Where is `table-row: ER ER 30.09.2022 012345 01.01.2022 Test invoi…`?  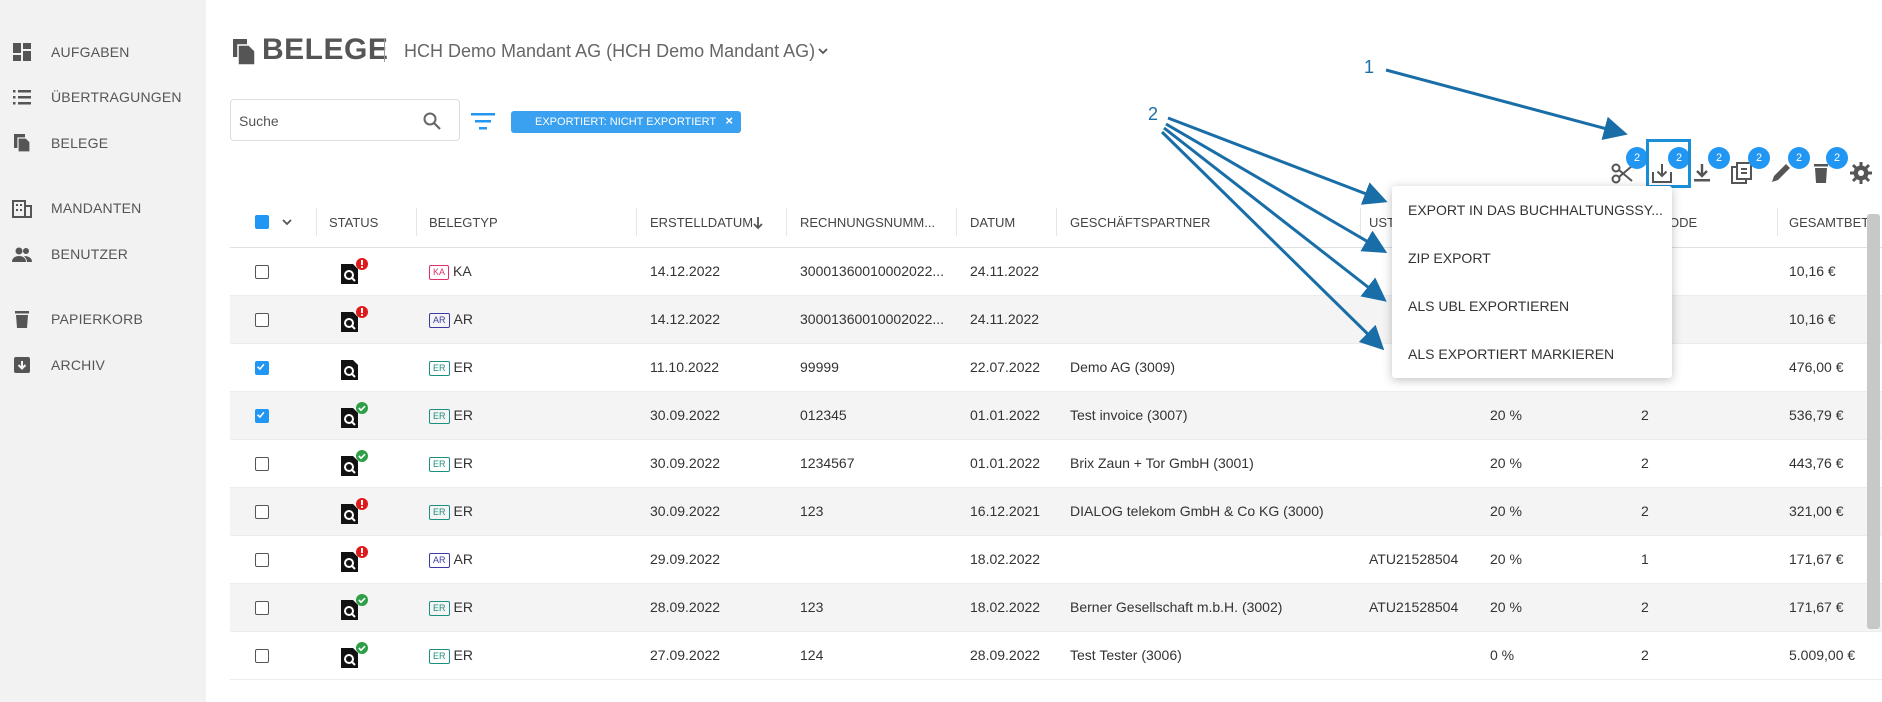 table-row: ER ER 30.09.2022 012345 01.01.2022 Test invoi… is located at coordinates (1056, 416).